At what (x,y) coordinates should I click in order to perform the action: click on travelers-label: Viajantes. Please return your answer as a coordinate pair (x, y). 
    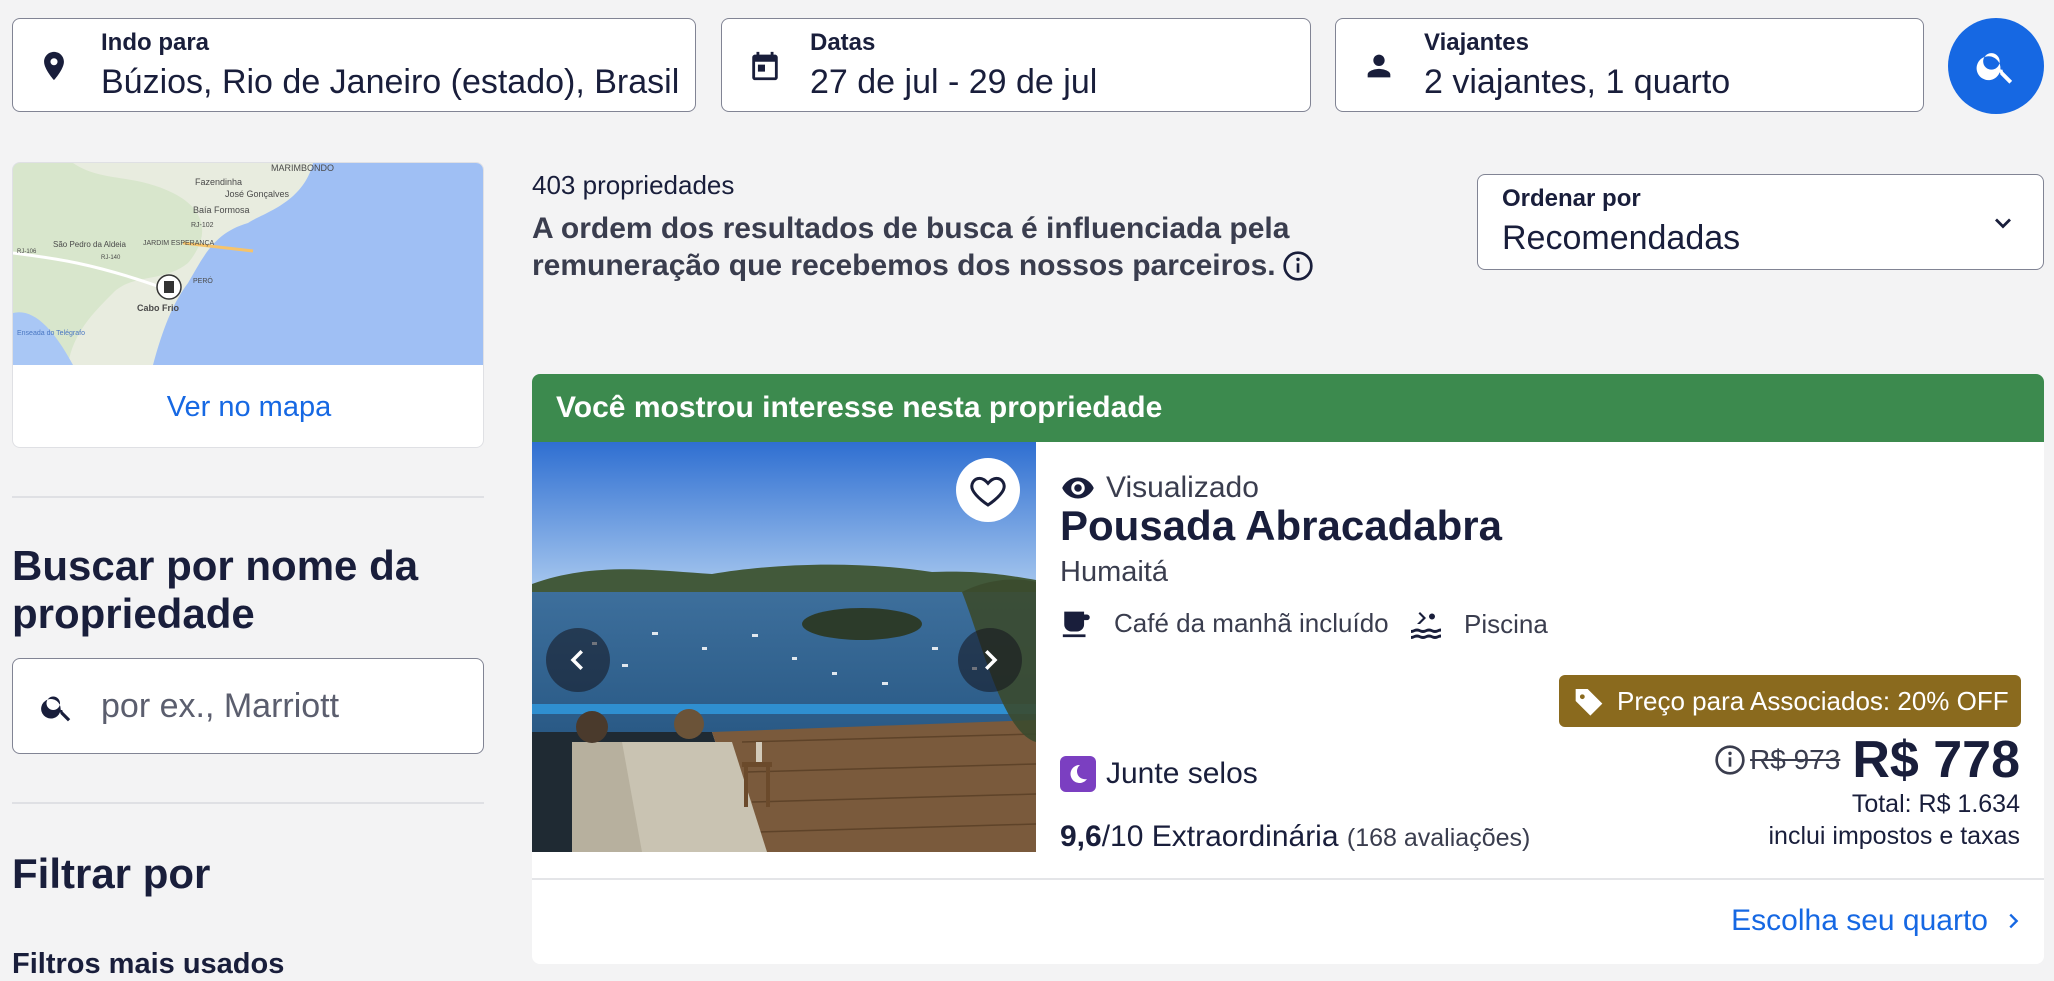
    Looking at the image, I should click on (1476, 42).